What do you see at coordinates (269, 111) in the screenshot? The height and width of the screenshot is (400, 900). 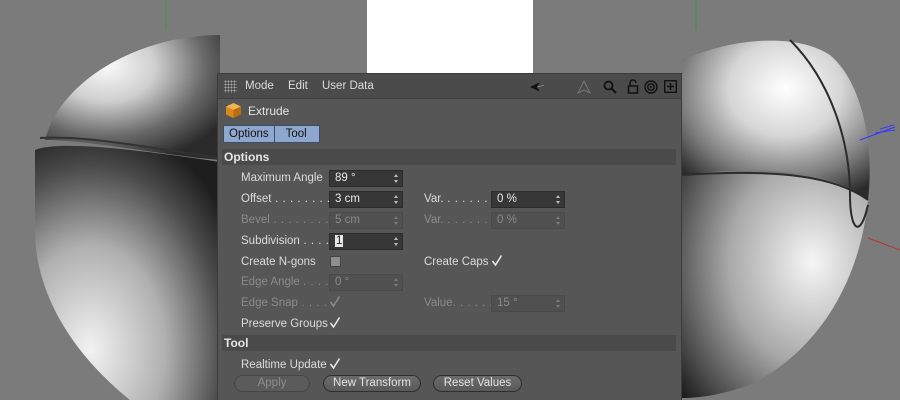 I see `object-title: Extrude` at bounding box center [269, 111].